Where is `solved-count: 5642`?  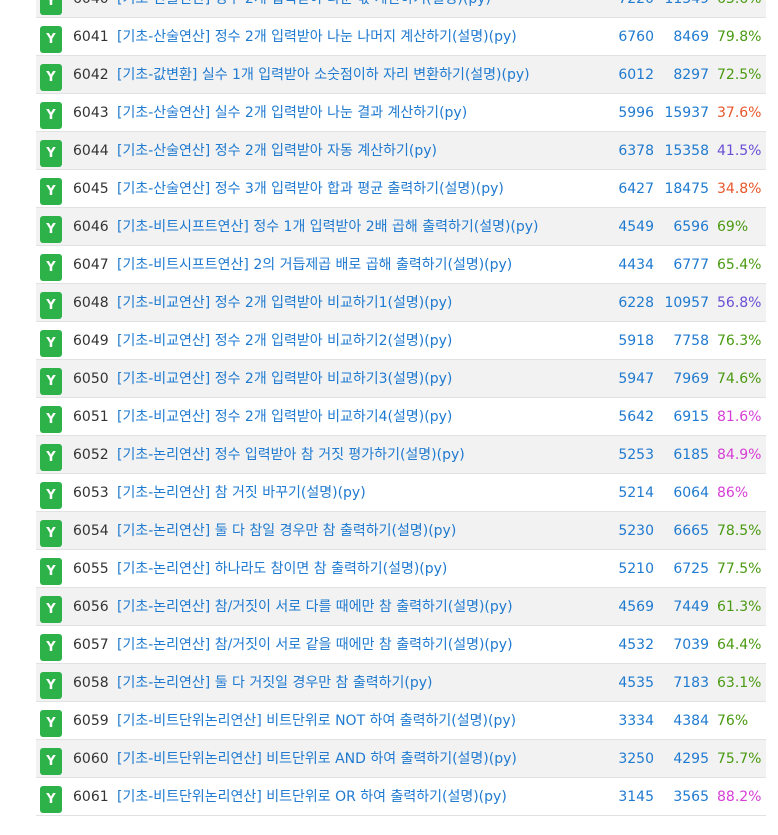 solved-count: 5642 is located at coordinates (636, 417).